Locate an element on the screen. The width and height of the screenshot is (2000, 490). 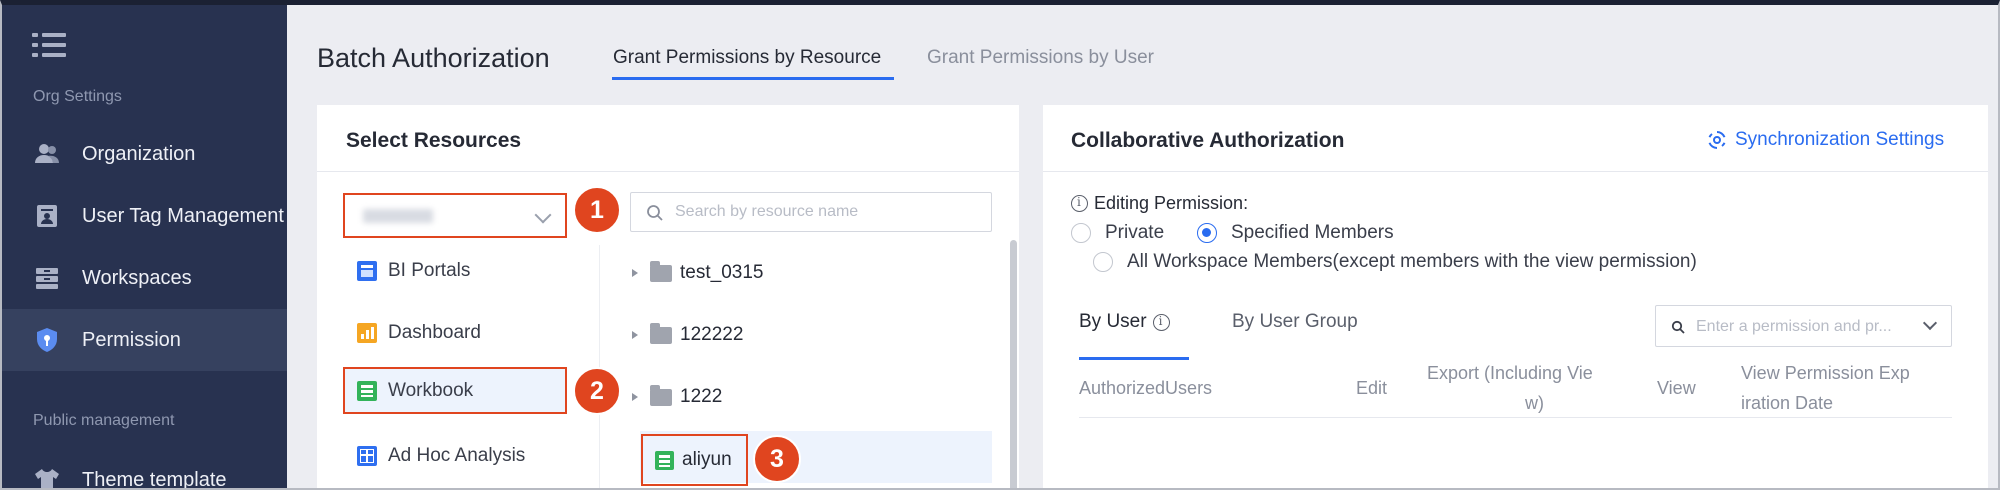
workspace-selector is located at coordinates (455, 215).